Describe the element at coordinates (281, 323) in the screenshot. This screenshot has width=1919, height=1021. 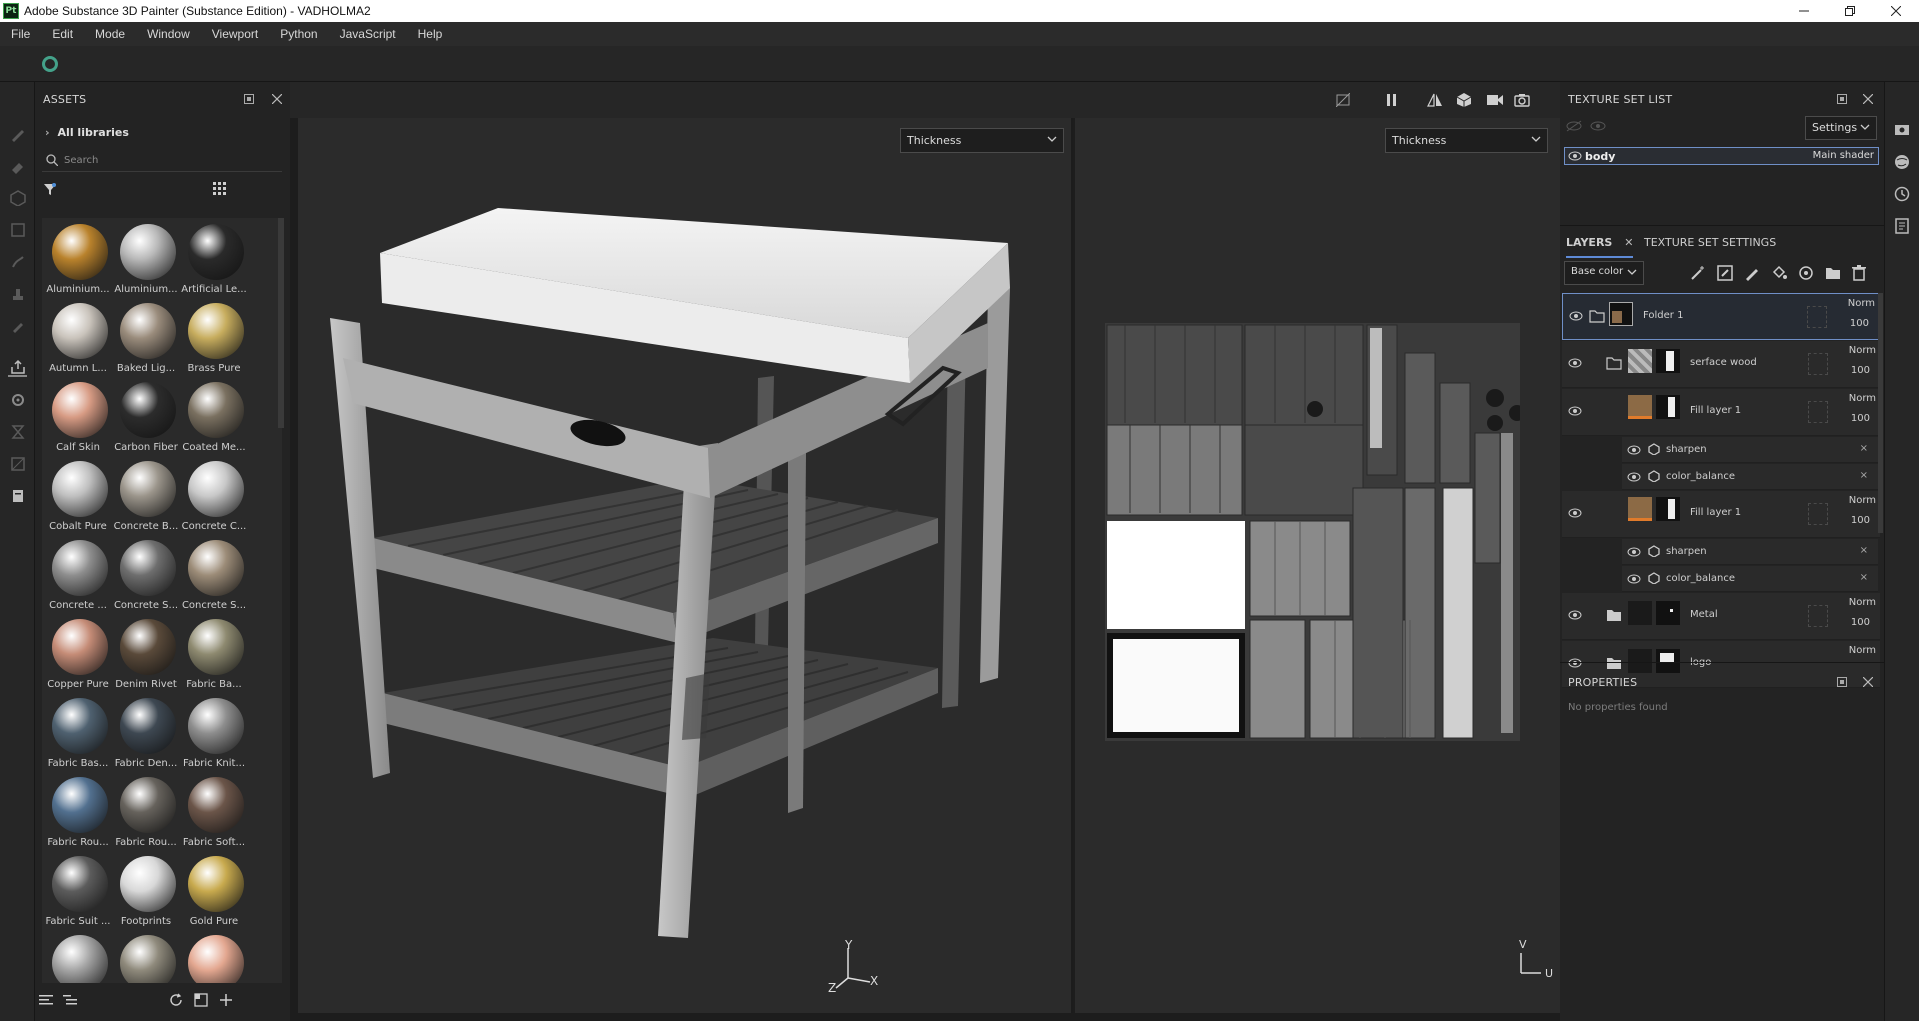
I see `assets-scrollbar` at that location.